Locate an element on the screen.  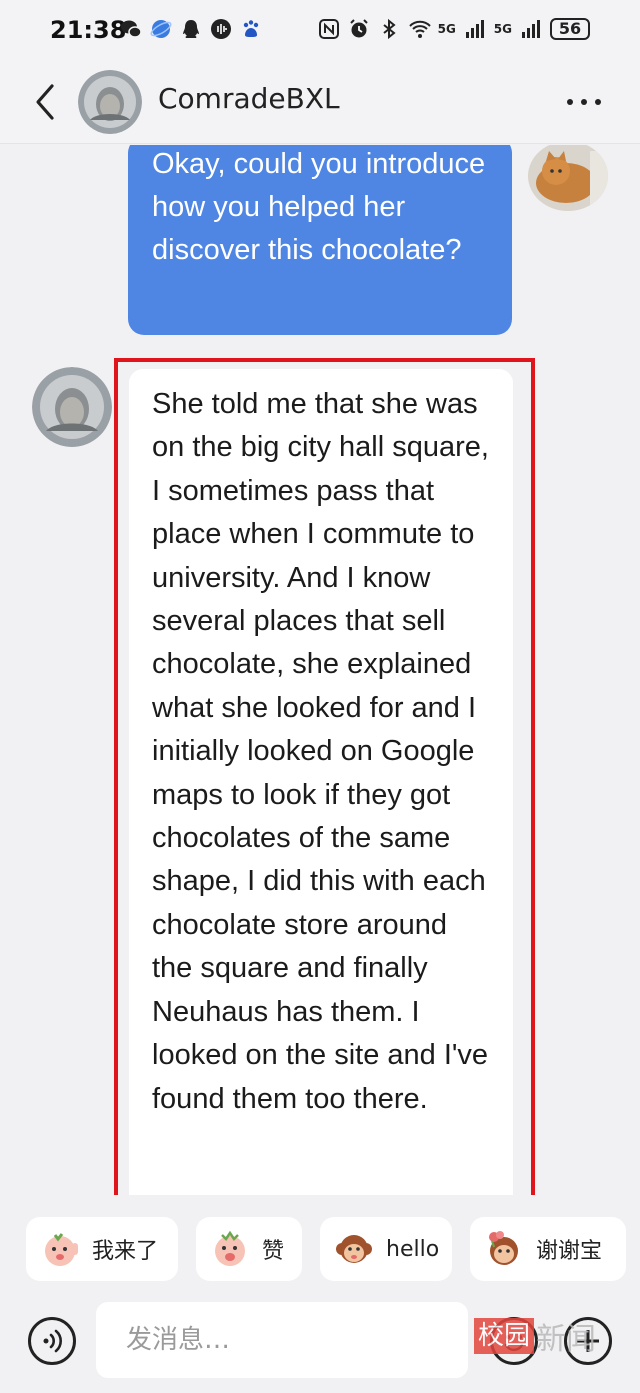
quick-reply-label-3: hello is located at coordinates (413, 1249).